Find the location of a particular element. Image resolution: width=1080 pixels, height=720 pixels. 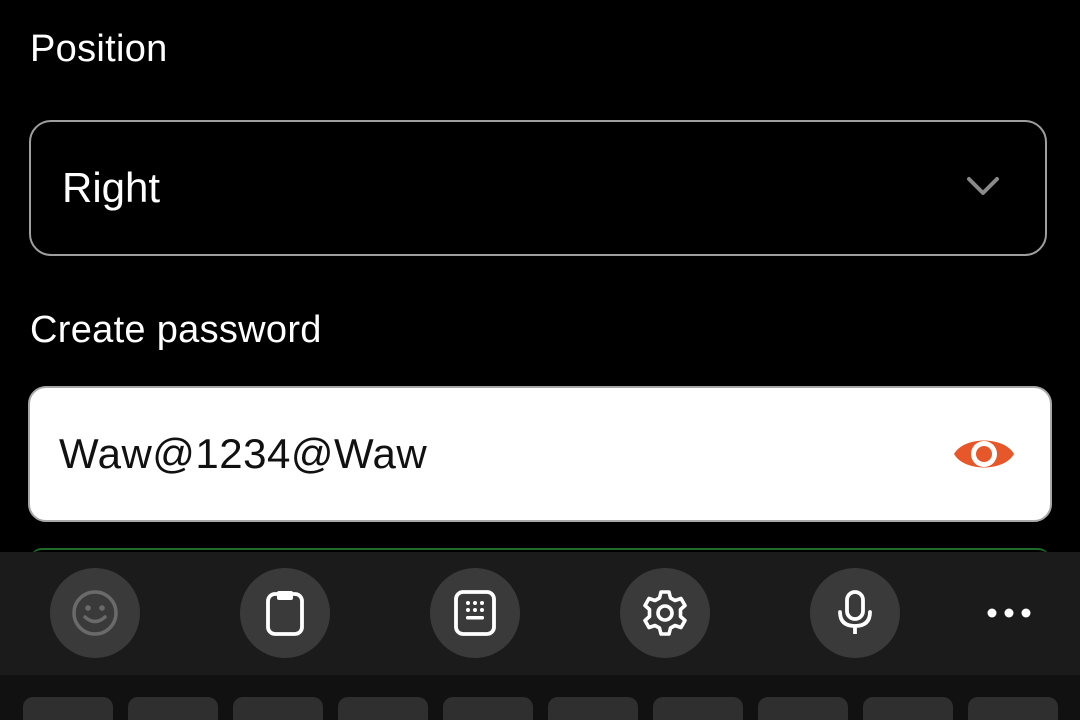

emoji-button is located at coordinates (95, 613).